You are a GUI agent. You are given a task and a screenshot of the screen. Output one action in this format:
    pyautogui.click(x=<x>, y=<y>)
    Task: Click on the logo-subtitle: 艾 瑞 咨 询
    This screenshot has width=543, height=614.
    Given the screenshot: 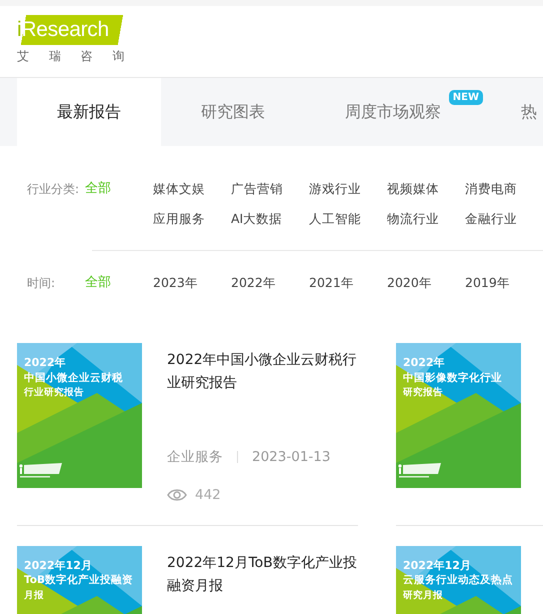 What is the action you would take?
    pyautogui.click(x=75, y=56)
    